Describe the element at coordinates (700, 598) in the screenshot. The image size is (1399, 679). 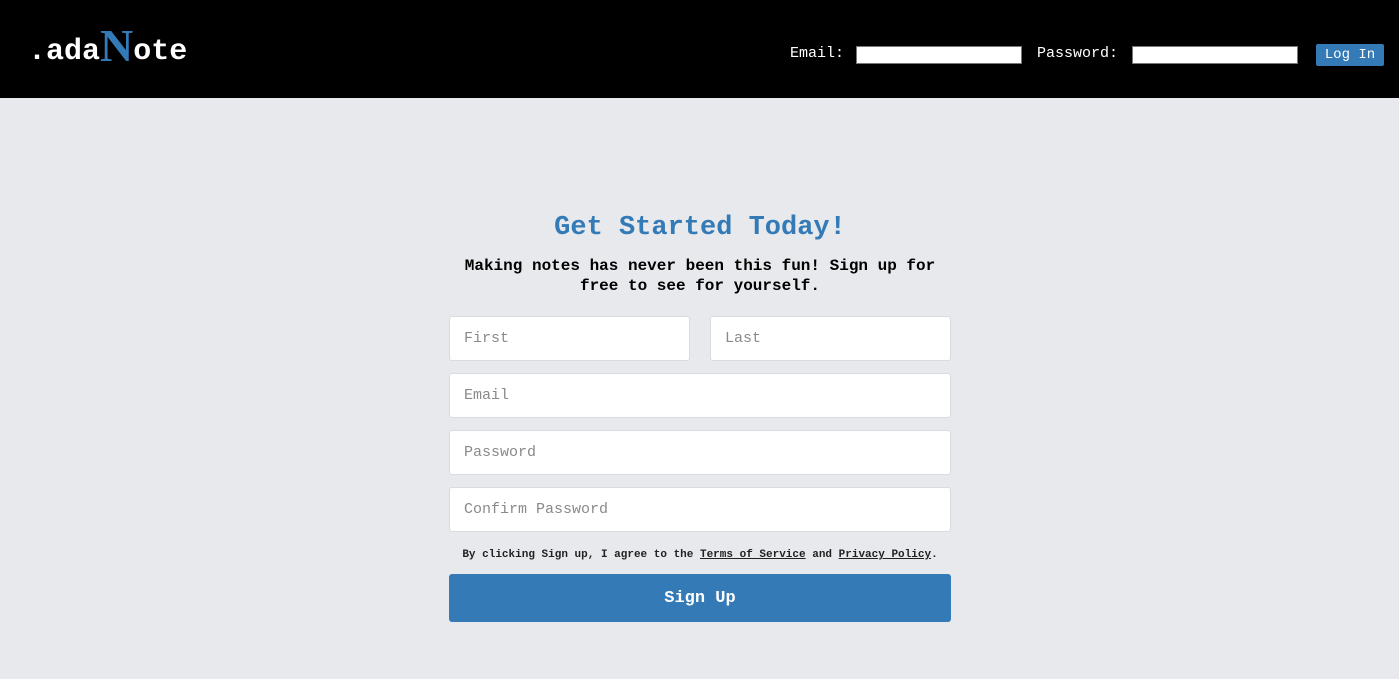
I see `sign-up-button: Sign Up` at that location.